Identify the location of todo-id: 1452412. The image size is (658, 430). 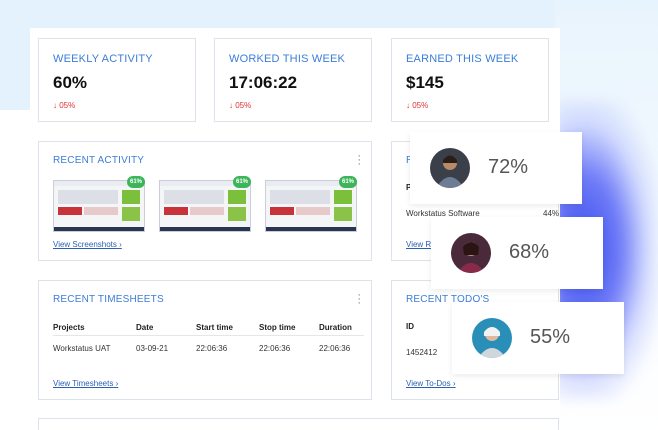
(422, 352).